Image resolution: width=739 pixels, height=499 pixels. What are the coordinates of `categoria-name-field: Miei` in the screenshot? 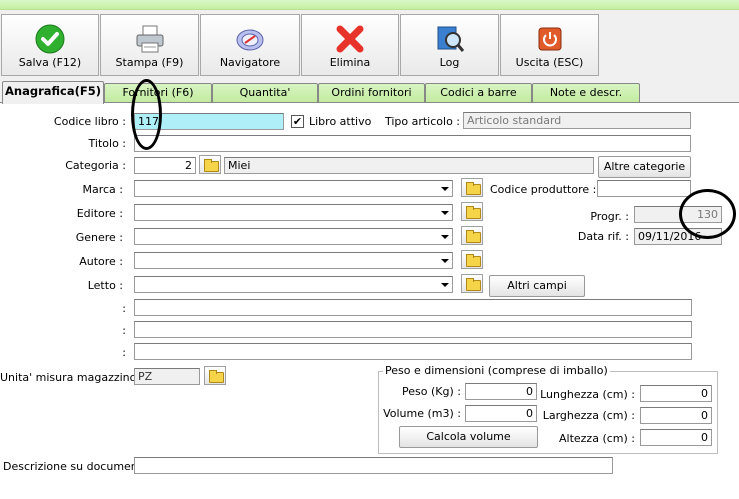 It's located at (409, 165).